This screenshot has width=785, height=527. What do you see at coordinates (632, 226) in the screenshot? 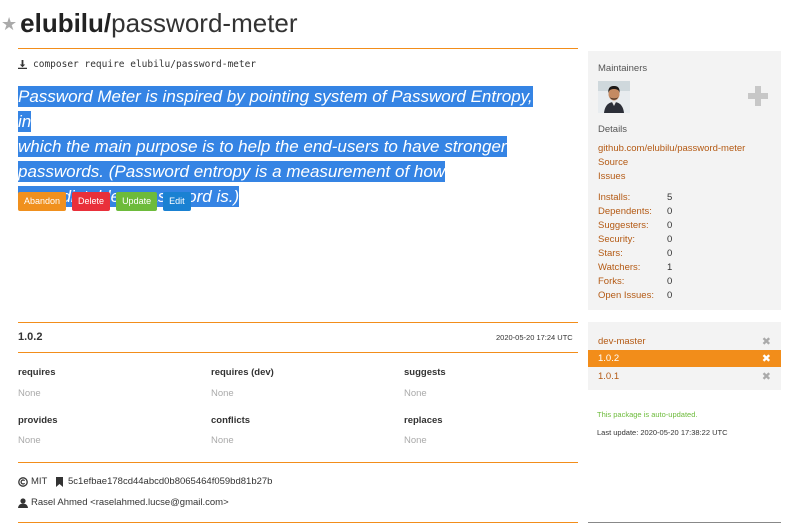
I see `stat-label: Suggesters:` at bounding box center [632, 226].